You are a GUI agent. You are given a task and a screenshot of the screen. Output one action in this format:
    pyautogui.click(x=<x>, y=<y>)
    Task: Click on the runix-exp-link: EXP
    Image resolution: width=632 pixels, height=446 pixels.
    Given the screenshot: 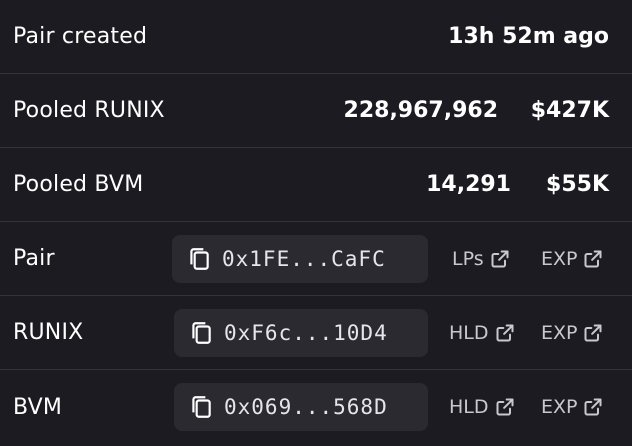 What is the action you would take?
    pyautogui.click(x=572, y=333)
    